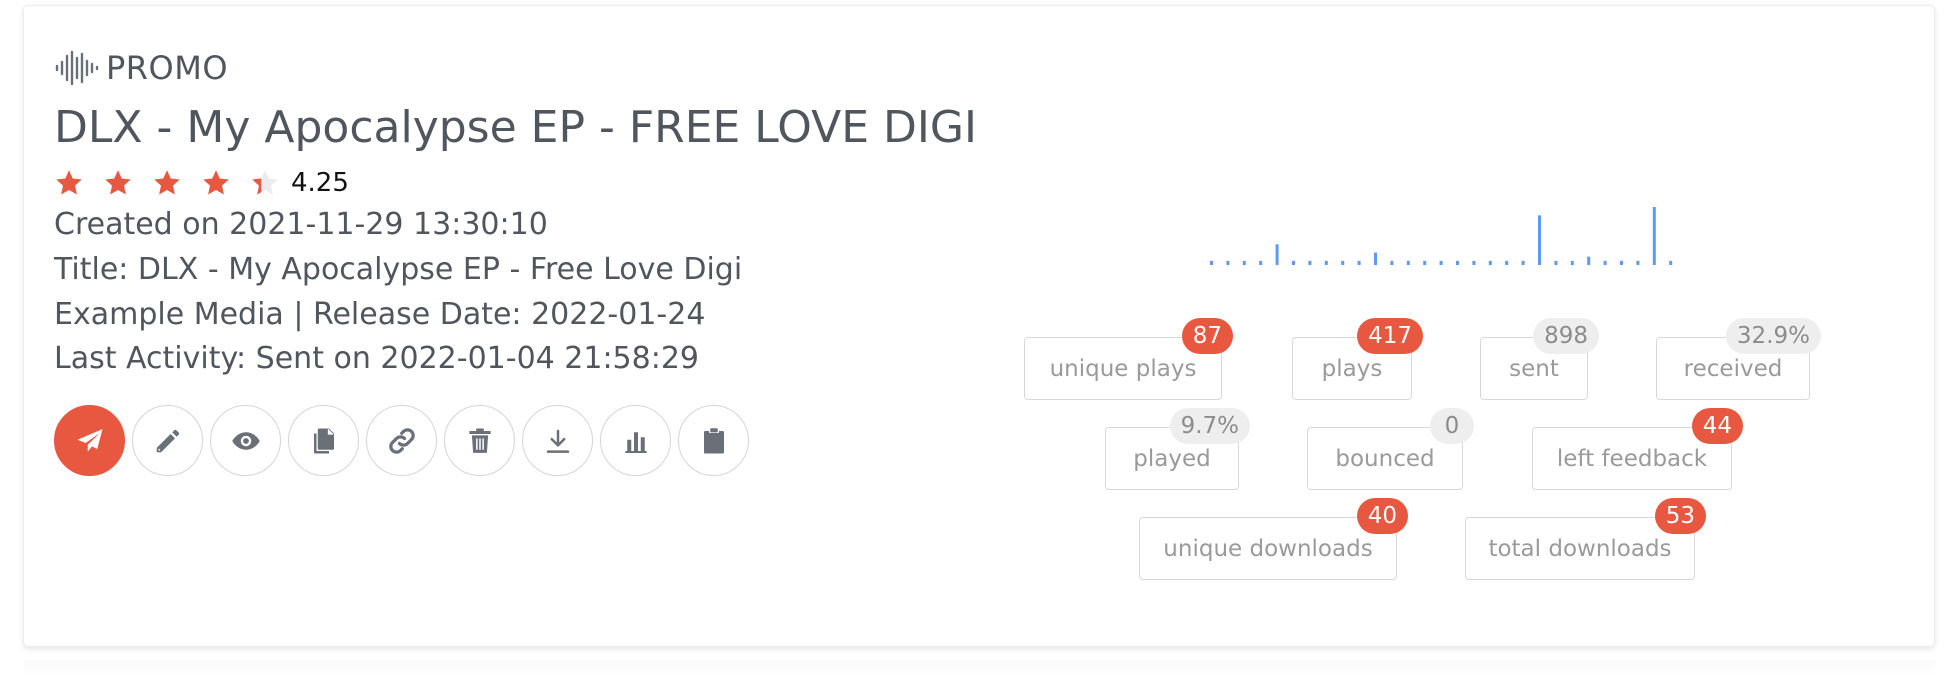 This screenshot has width=1956, height=680. I want to click on trash-icon, so click(479, 440).